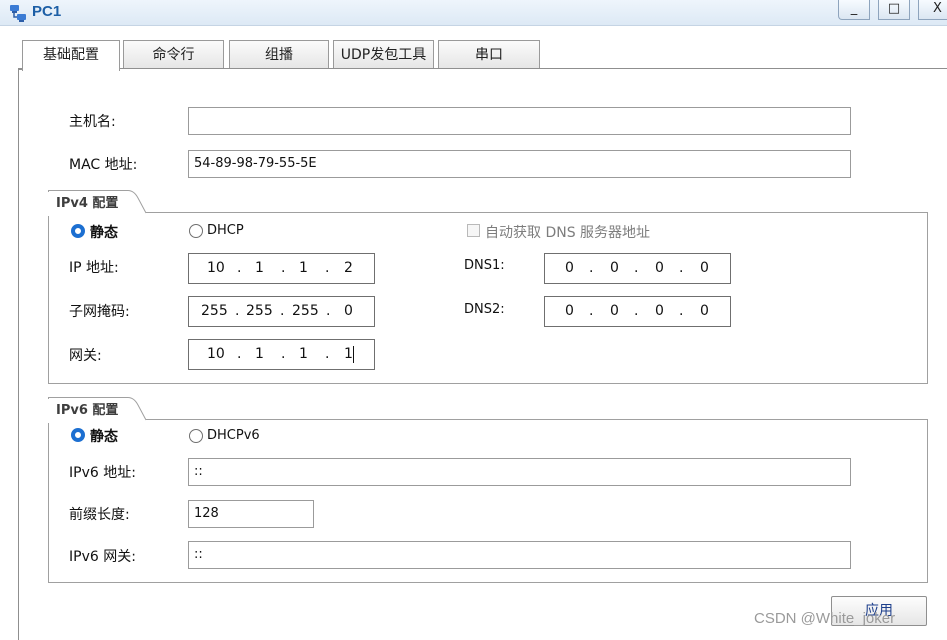 The image size is (947, 640). I want to click on ip-octet-2: 1, so click(259, 268).